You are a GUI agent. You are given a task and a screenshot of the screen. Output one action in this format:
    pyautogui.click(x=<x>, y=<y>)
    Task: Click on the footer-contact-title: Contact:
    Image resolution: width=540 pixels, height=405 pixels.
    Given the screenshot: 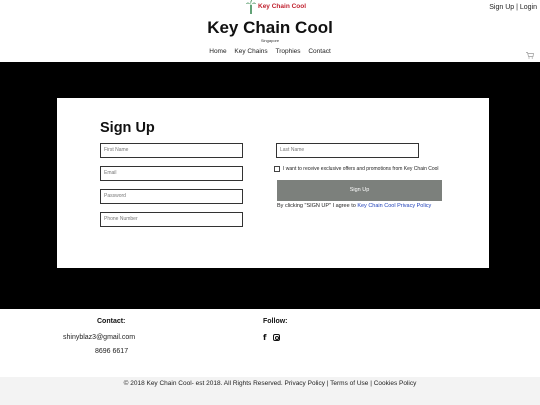 What is the action you would take?
    pyautogui.click(x=111, y=321)
    